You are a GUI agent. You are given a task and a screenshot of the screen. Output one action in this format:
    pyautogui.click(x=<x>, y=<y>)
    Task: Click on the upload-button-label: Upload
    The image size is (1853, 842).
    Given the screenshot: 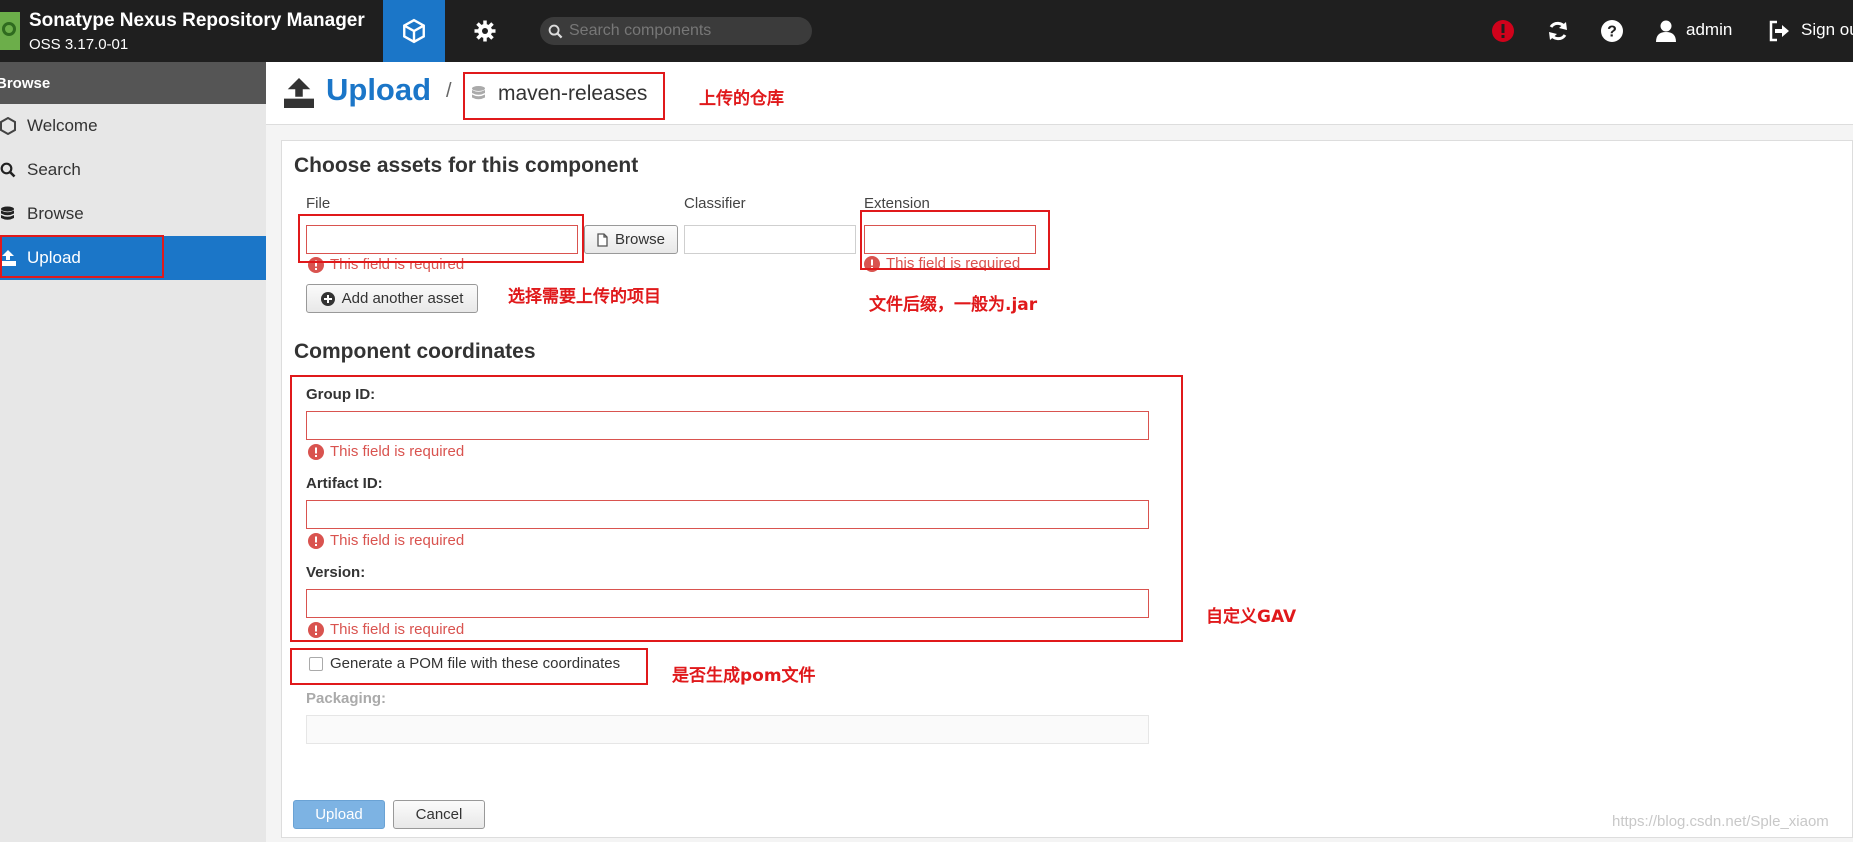 What is the action you would take?
    pyautogui.click(x=339, y=814)
    